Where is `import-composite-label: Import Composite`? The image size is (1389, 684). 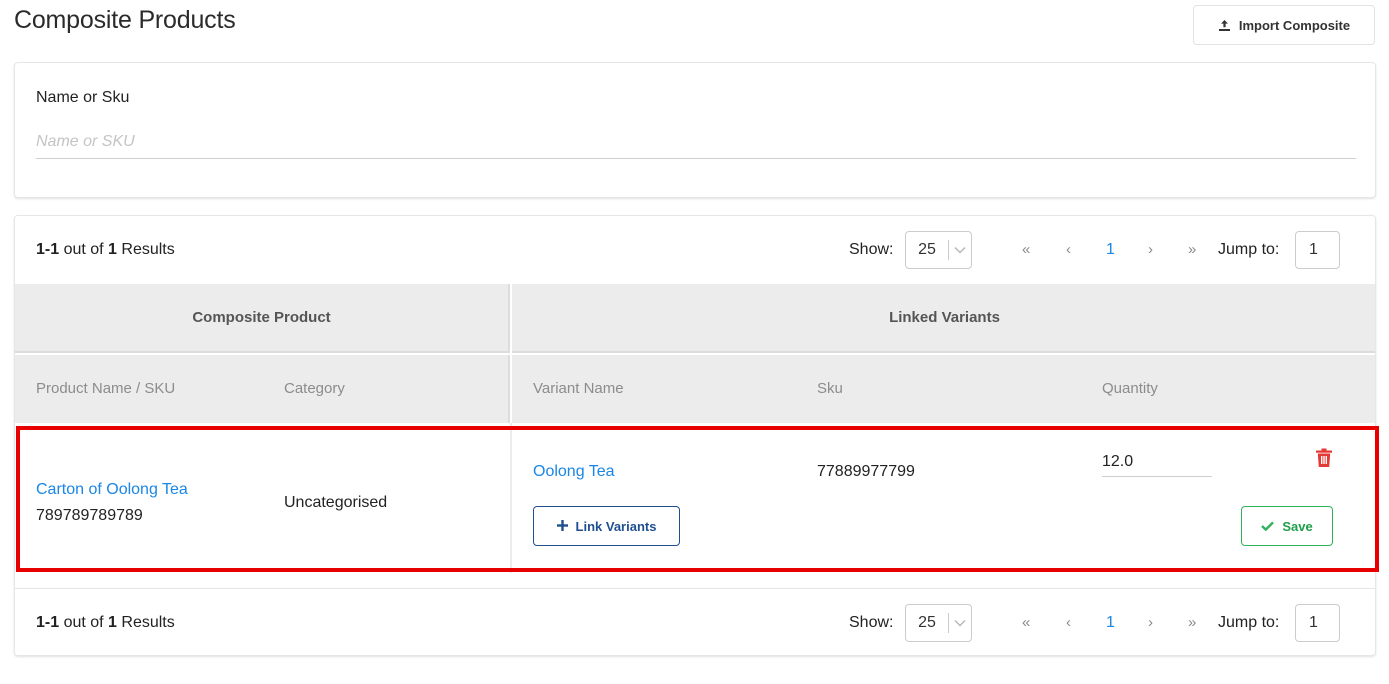
import-composite-label: Import Composite is located at coordinates (1294, 25).